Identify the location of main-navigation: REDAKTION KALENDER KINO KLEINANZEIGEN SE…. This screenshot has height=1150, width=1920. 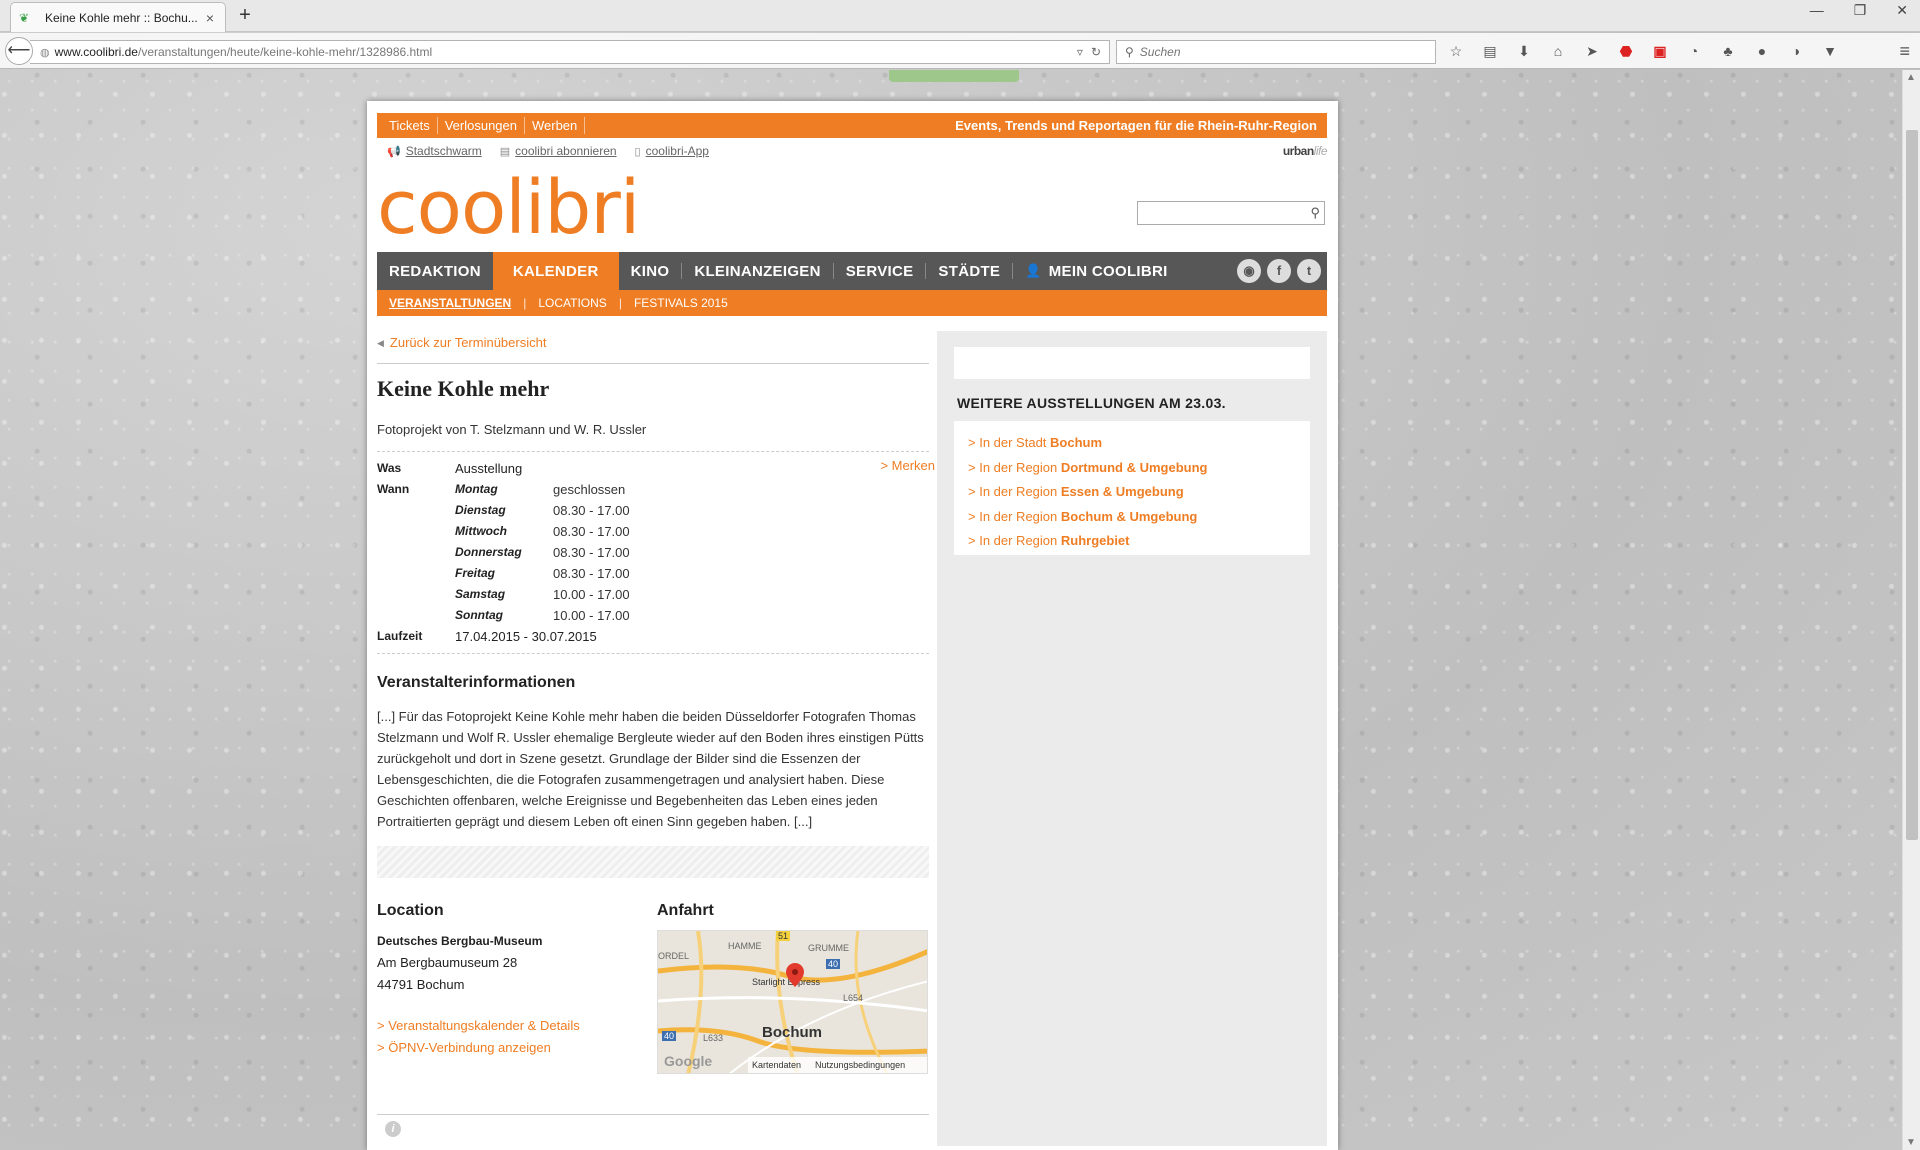
(852, 271).